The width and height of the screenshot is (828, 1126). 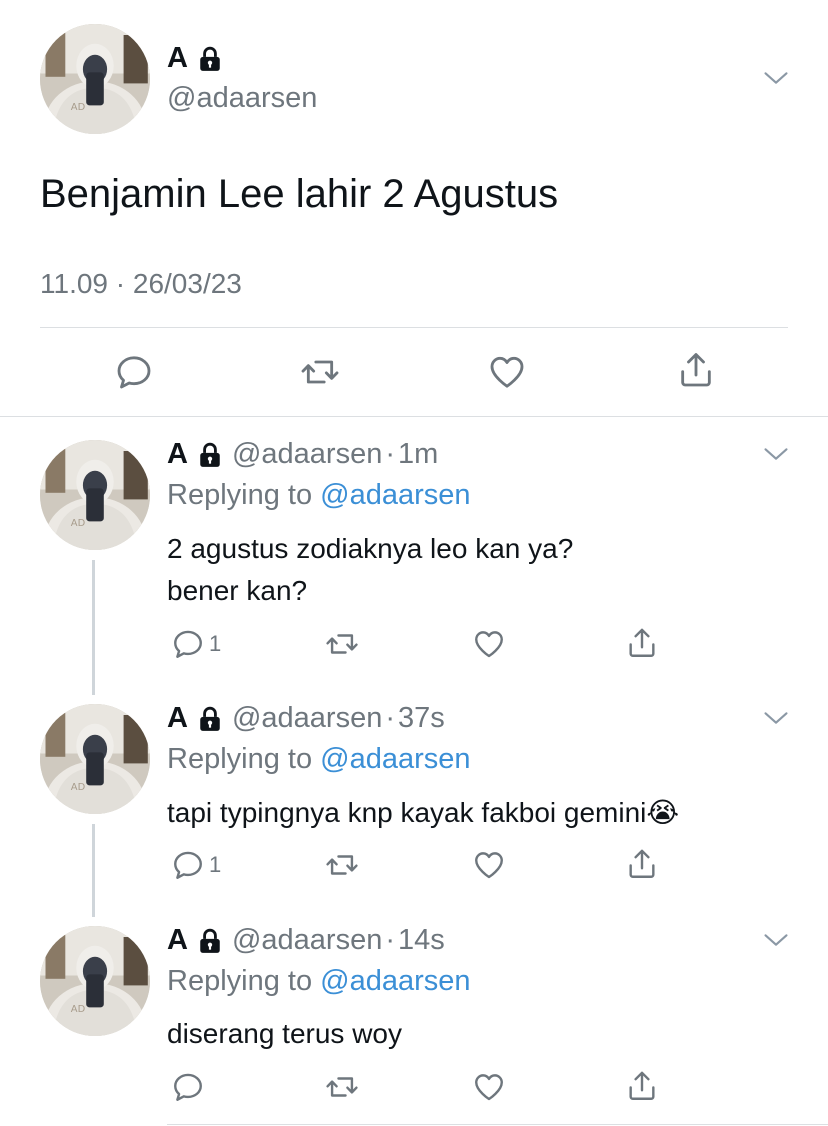 I want to click on tweet-text-line: bener kan?, so click(x=237, y=590).